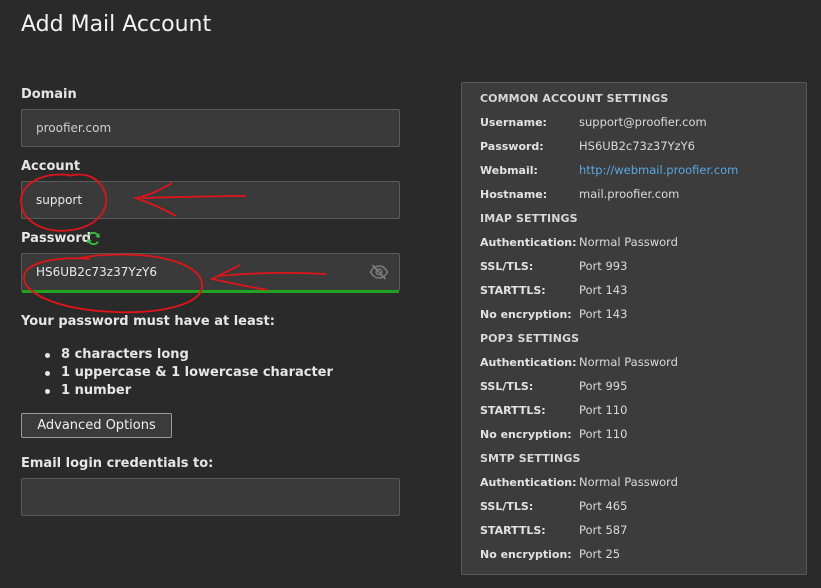 This screenshot has height=588, width=821. Describe the element at coordinates (628, 362) in the screenshot. I see `pop3-auth-value: Normal Password` at that location.